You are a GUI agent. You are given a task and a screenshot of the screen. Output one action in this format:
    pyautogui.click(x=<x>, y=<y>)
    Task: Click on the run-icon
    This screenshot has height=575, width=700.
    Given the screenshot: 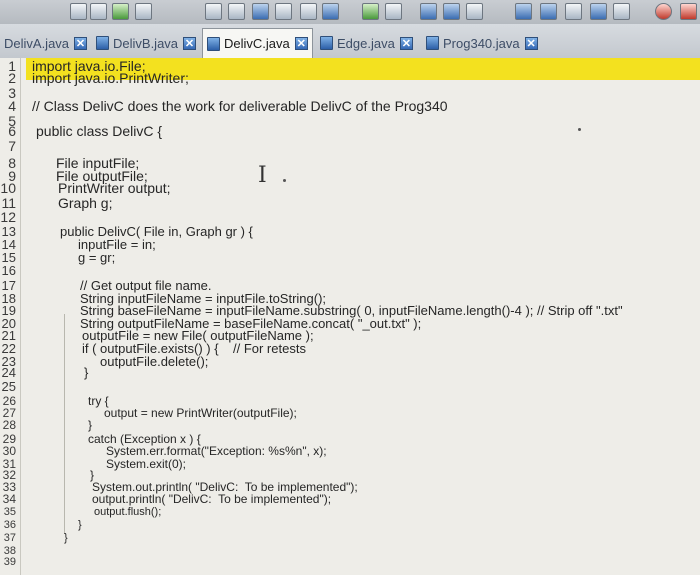 What is the action you would take?
    pyautogui.click(x=120, y=11)
    